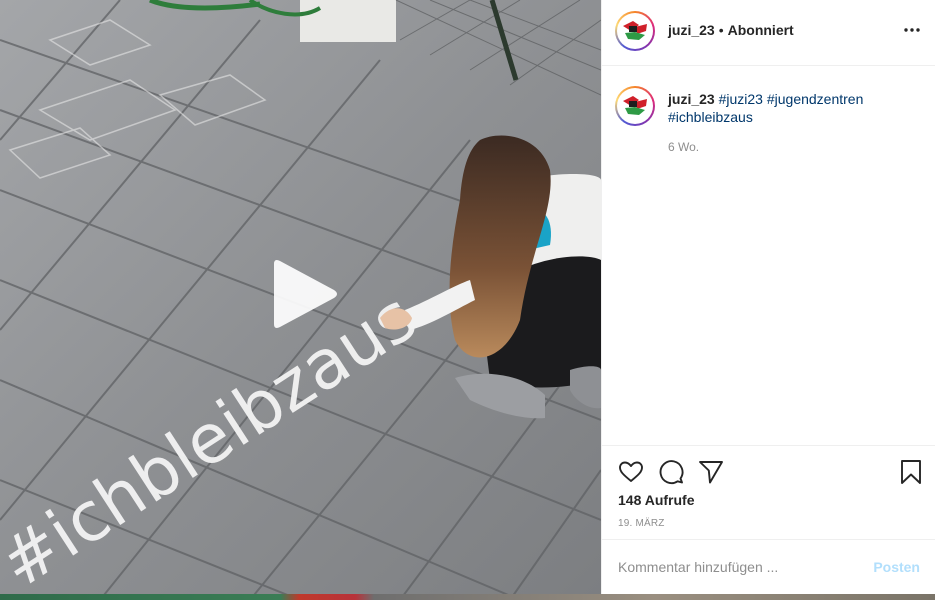 Image resolution: width=935 pixels, height=600 pixels. What do you see at coordinates (691, 99) in the screenshot?
I see `caption-username-link: juzi_23` at bounding box center [691, 99].